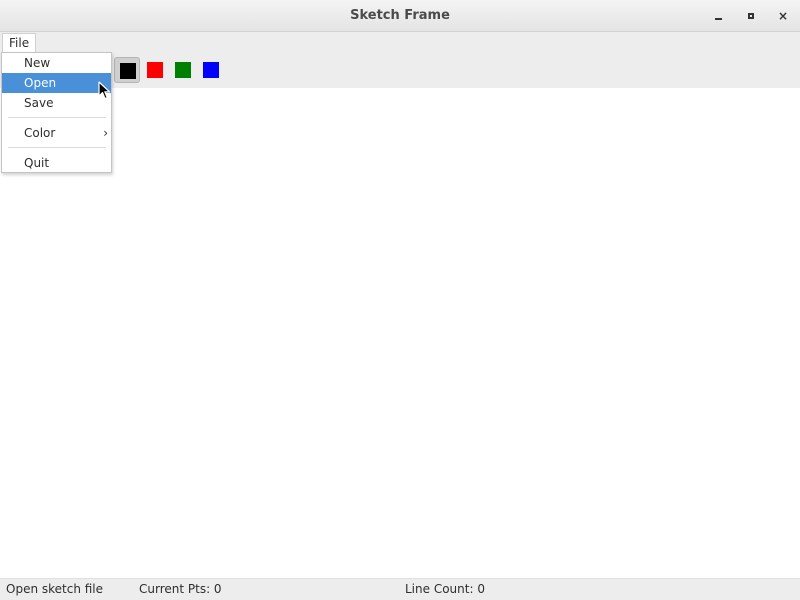 The image size is (800, 600). Describe the element at coordinates (55, 589) in the screenshot. I see `status-message: Open sketch file` at that location.